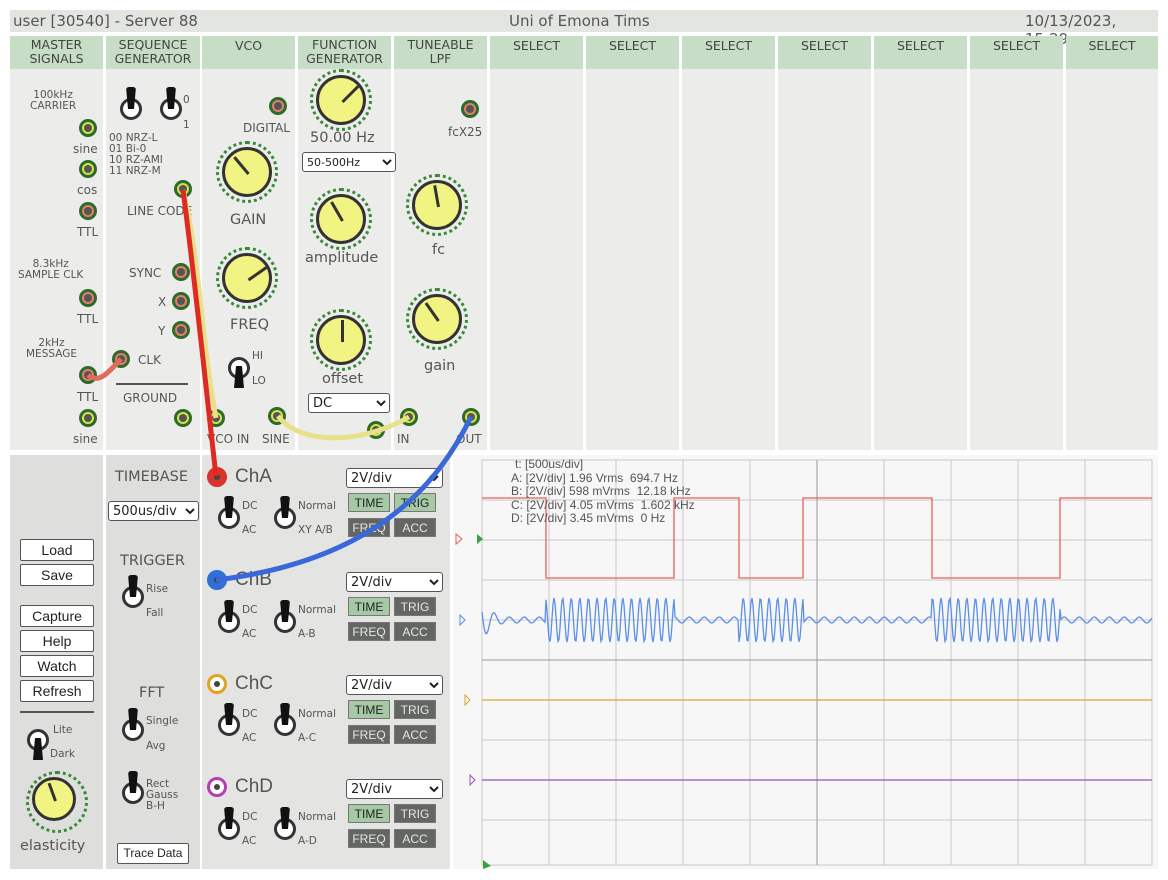 This screenshot has height=880, width=1168. What do you see at coordinates (341, 219) in the screenshot?
I see `amplitude-knob` at bounding box center [341, 219].